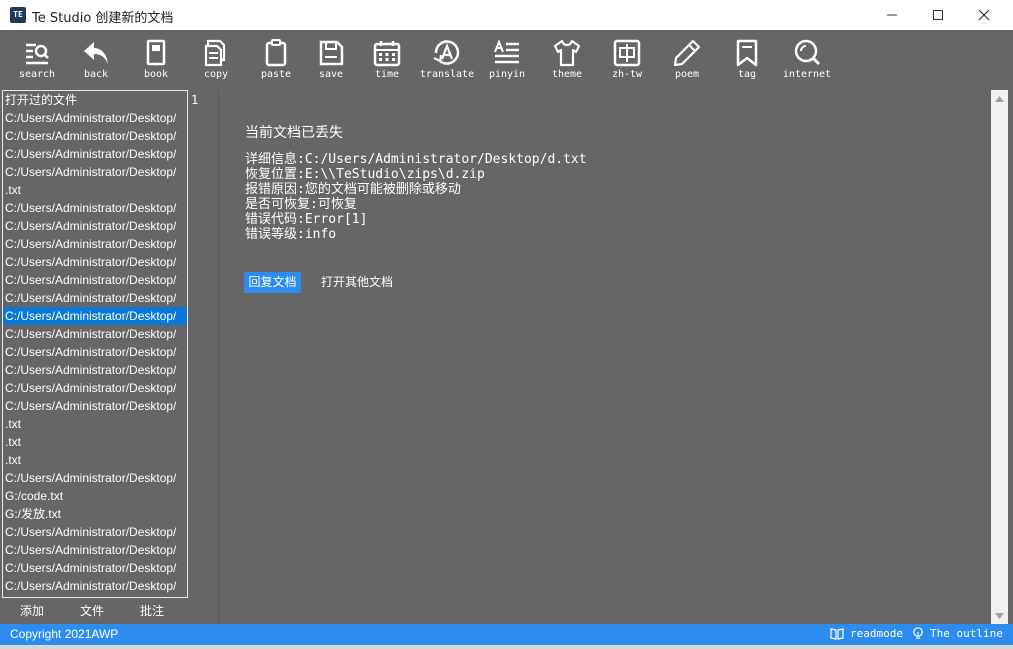  I want to click on toolbar-paste-button: paste, so click(276, 63).